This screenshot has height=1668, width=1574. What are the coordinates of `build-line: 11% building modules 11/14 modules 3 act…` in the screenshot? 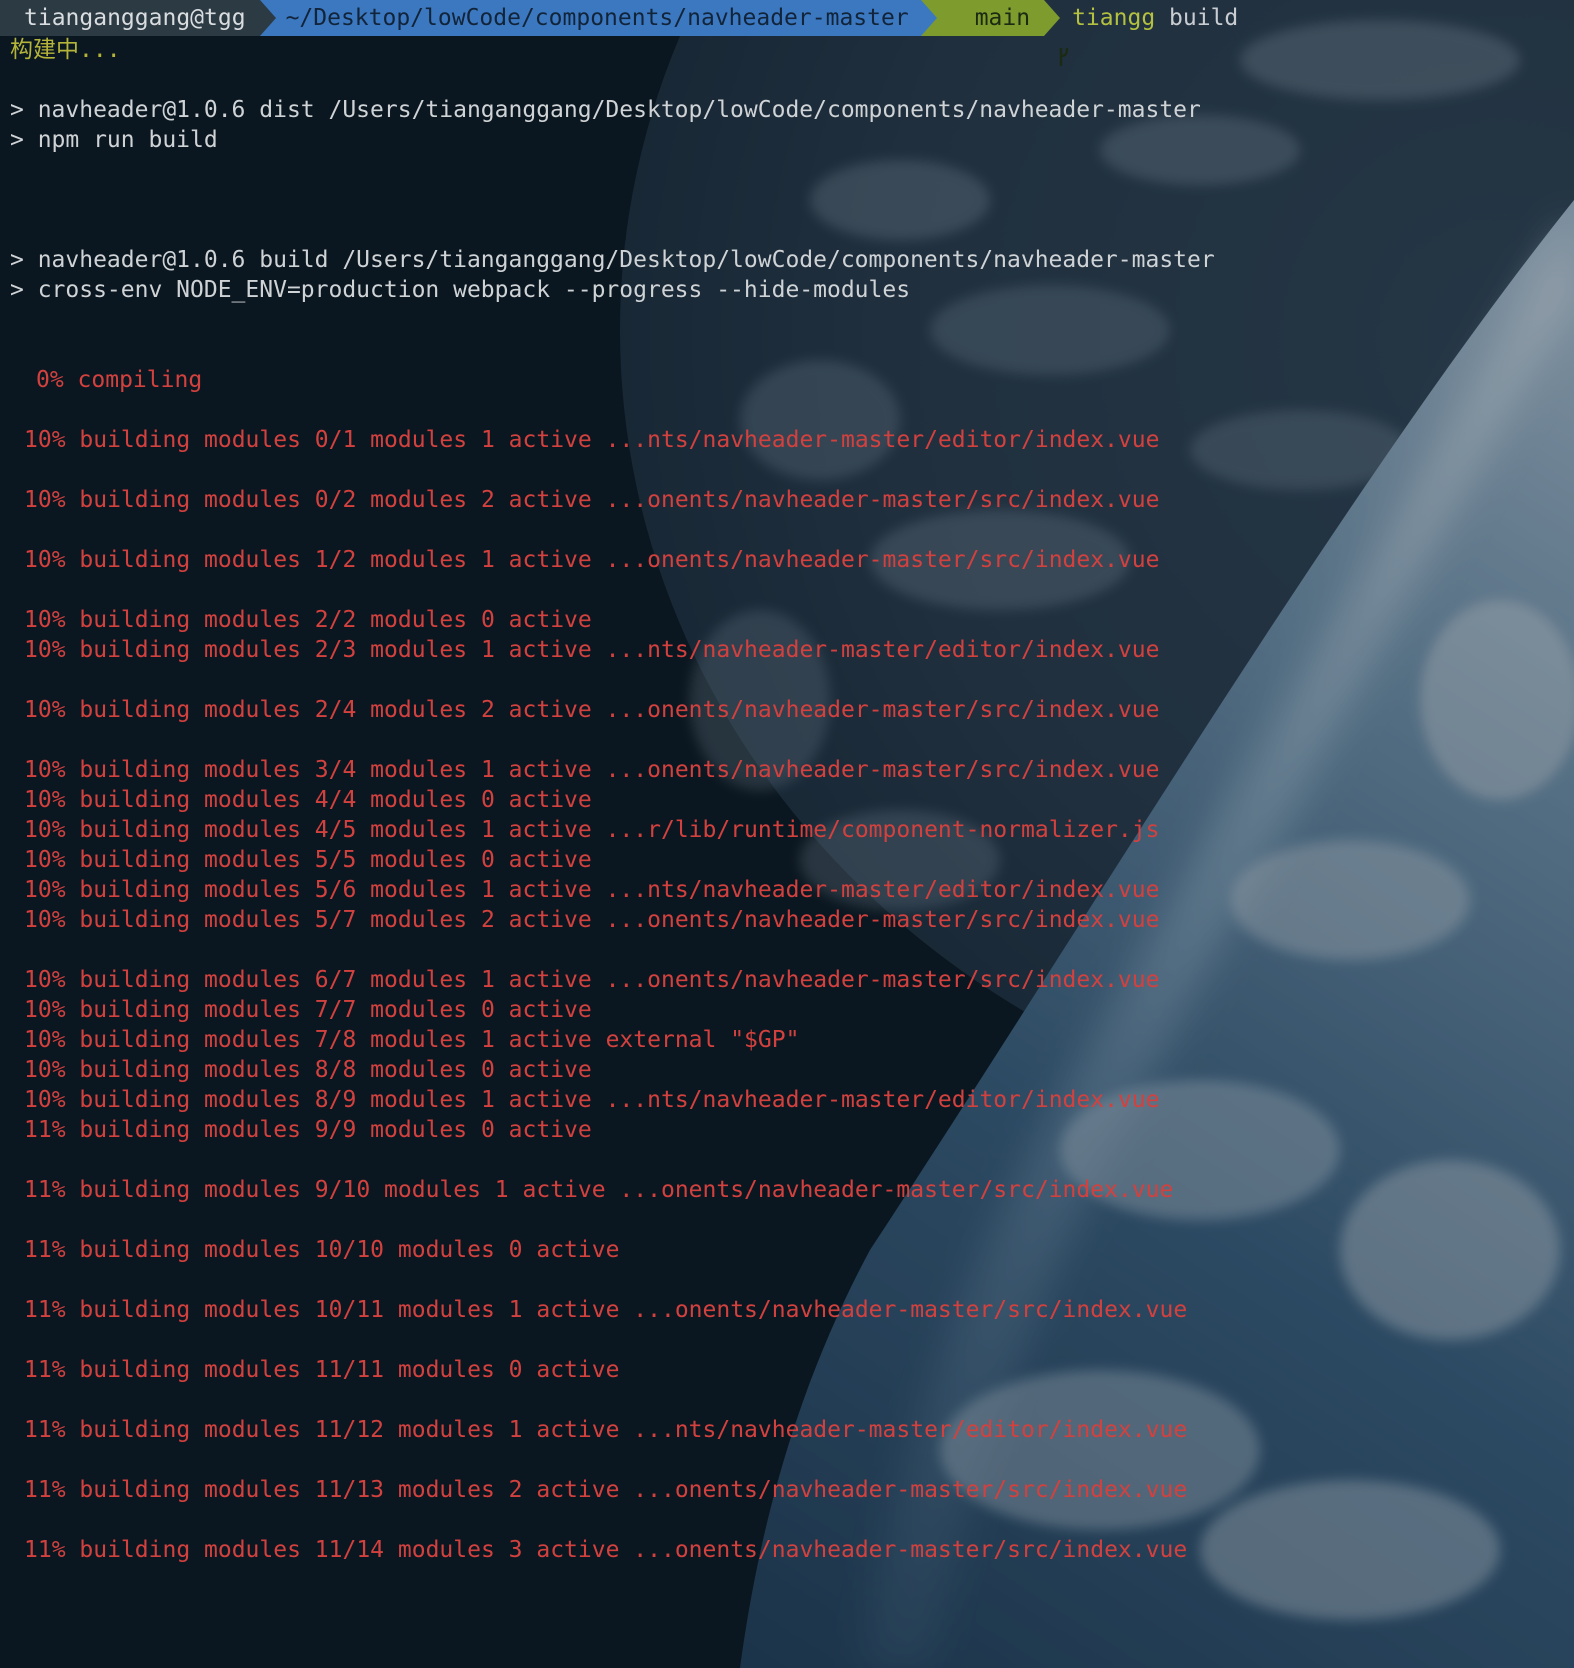 It's located at (606, 1550).